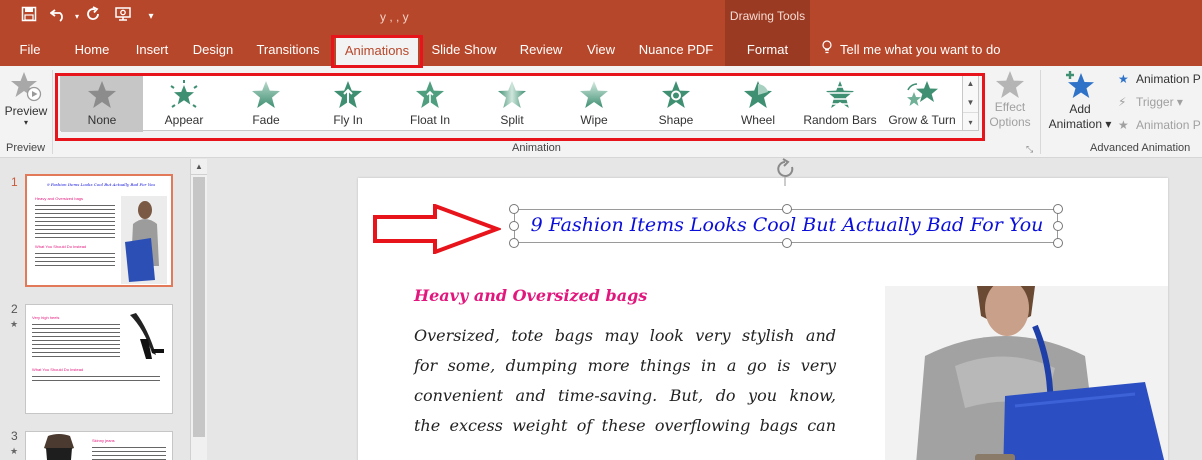 The width and height of the screenshot is (1202, 460). I want to click on trigger-button: ⚡ Trigger ▾, so click(1150, 102).